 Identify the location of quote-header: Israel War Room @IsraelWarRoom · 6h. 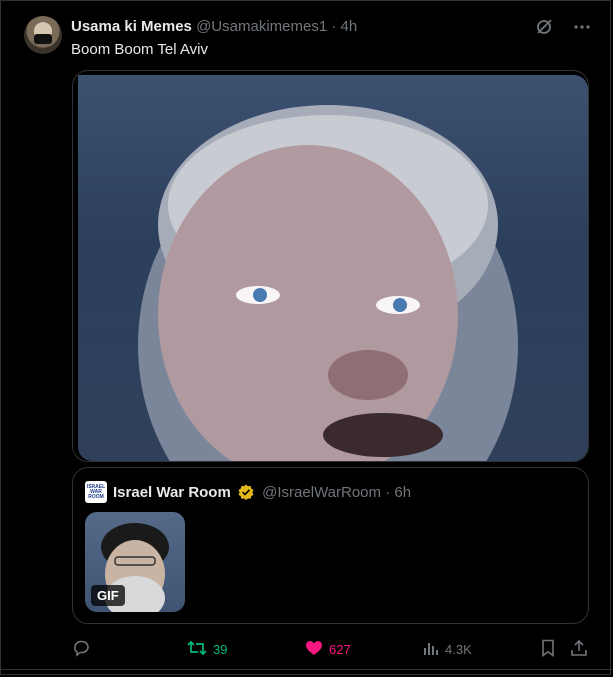
(262, 494).